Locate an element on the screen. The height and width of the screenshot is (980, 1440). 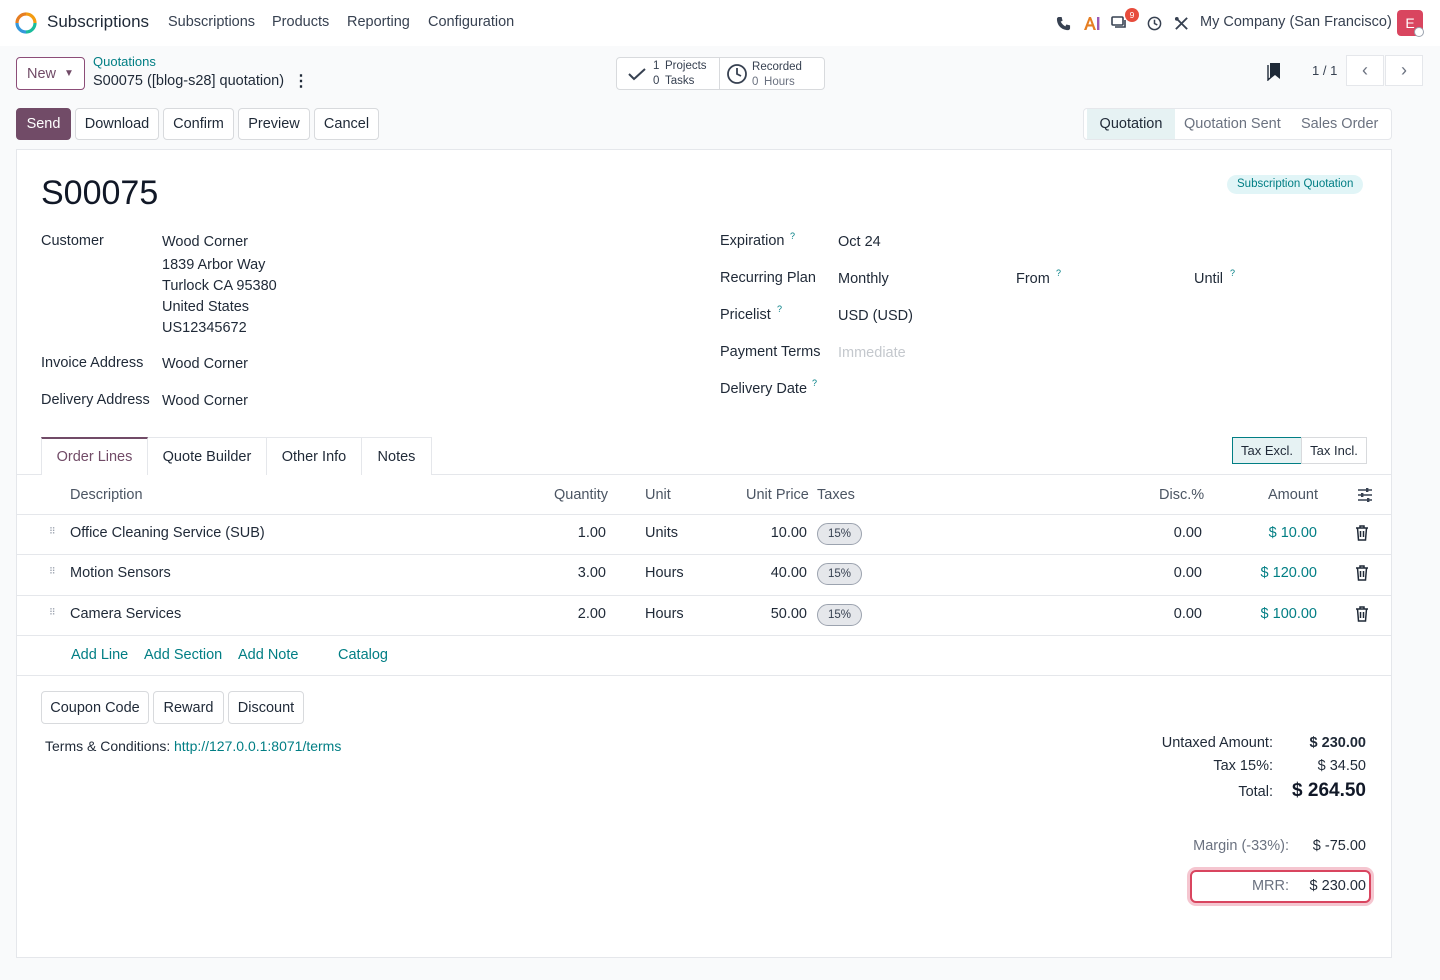
tab-notes: Notes is located at coordinates (396, 456).